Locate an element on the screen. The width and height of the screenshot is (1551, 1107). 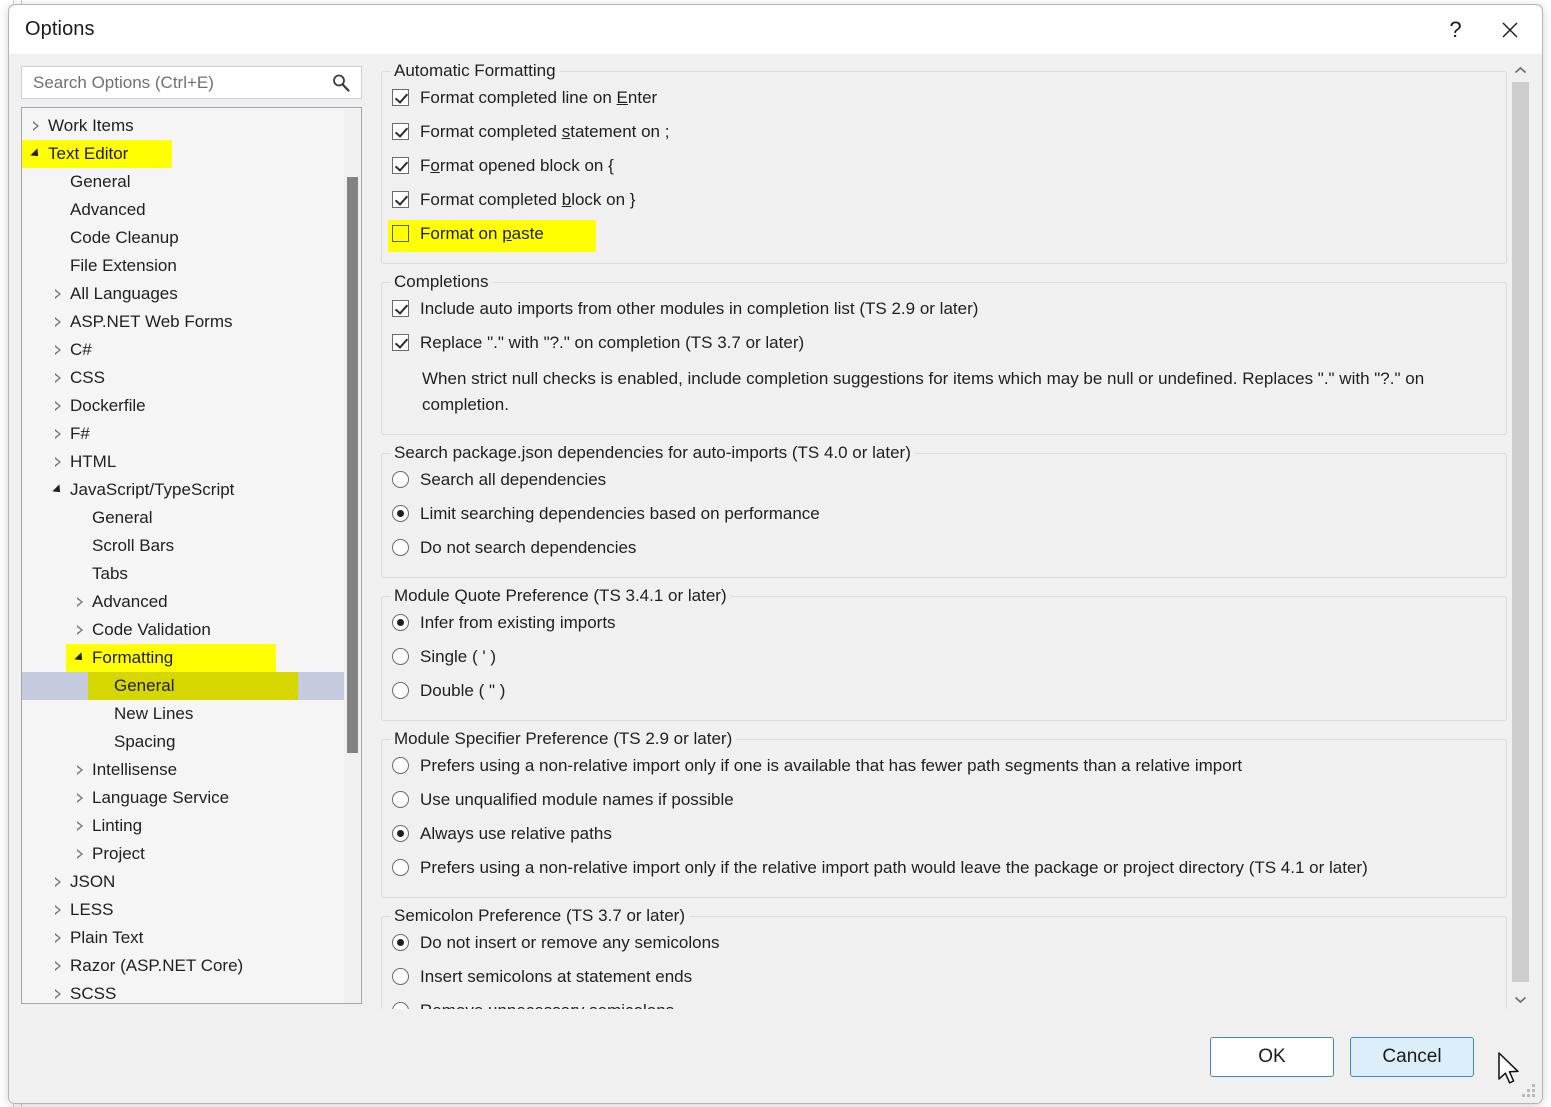
radio-row: Infer from existing imports is located at coordinates (944, 625).